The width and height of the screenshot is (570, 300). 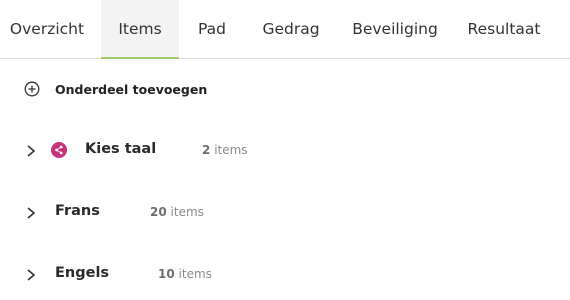 What do you see at coordinates (140, 29) in the screenshot?
I see `tab-items: Items` at bounding box center [140, 29].